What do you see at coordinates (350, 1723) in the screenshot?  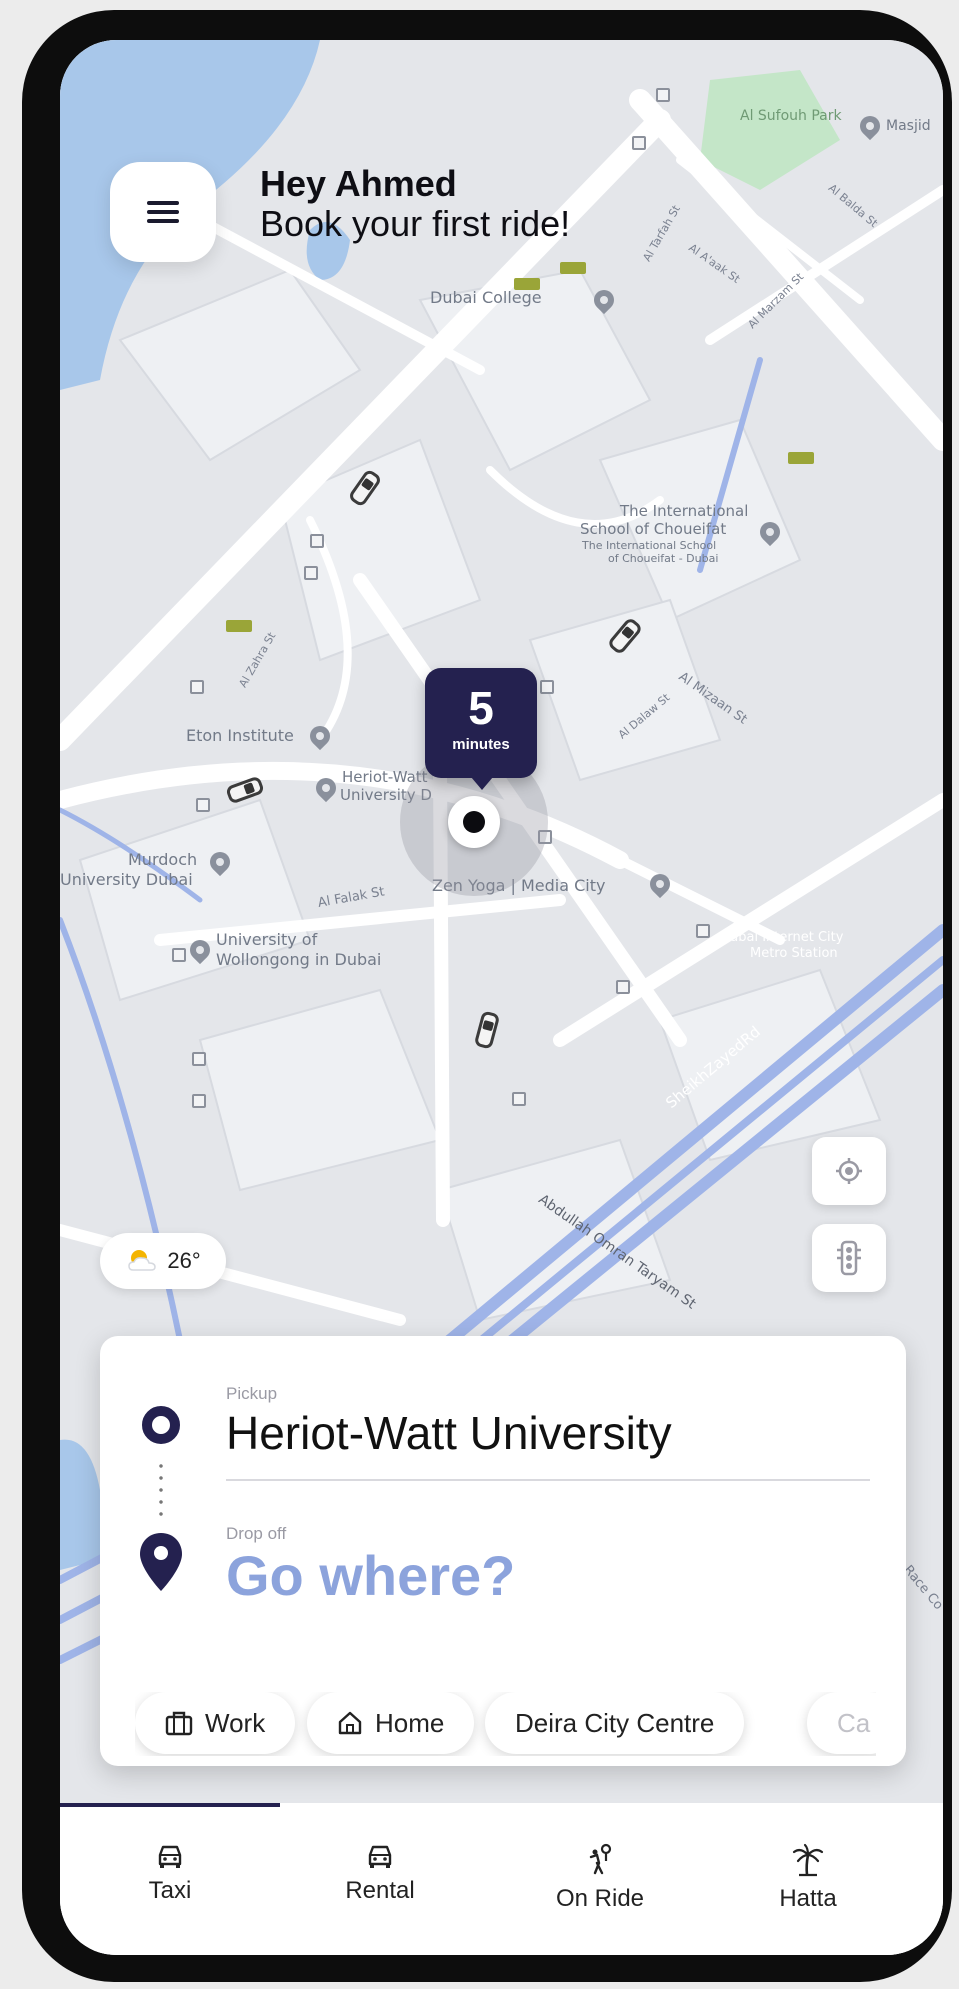 I see `home-icon` at bounding box center [350, 1723].